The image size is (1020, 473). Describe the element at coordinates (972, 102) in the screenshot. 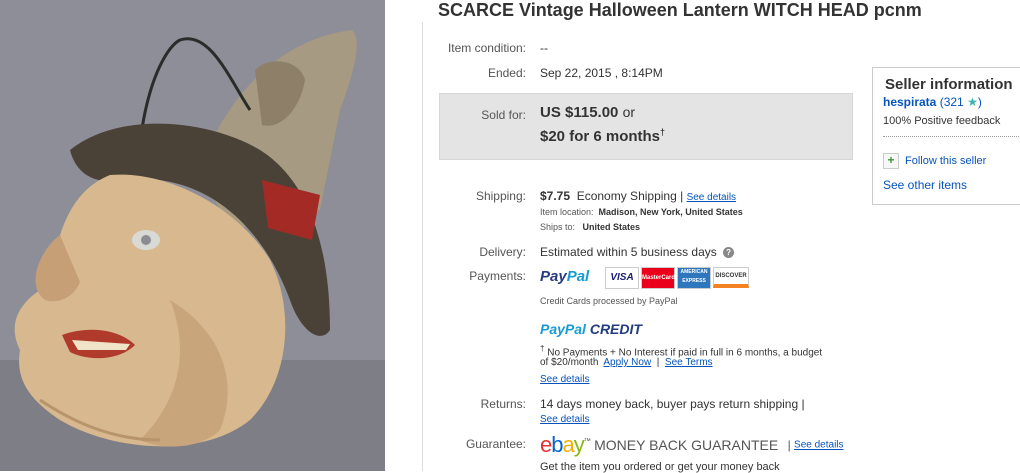

I see `star-icon: ★` at that location.